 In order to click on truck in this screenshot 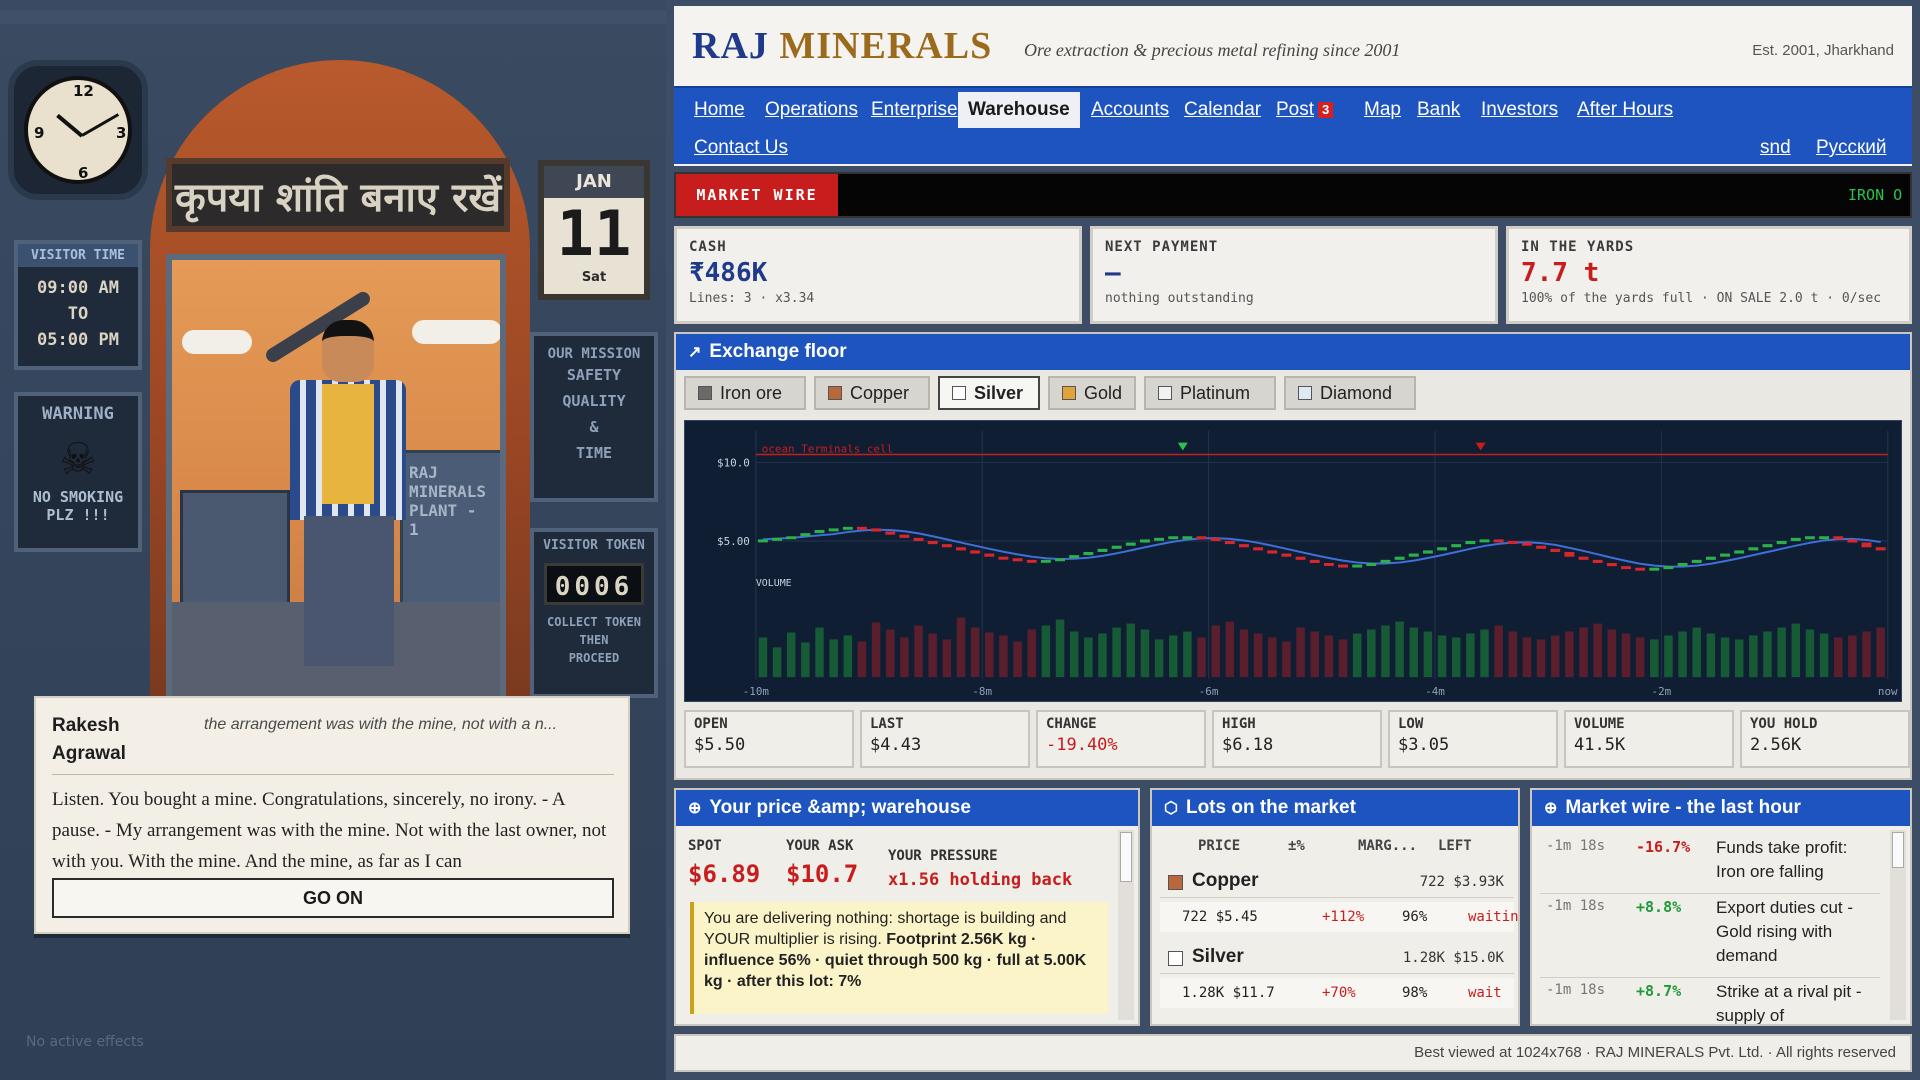, I will do `click(235, 550)`.